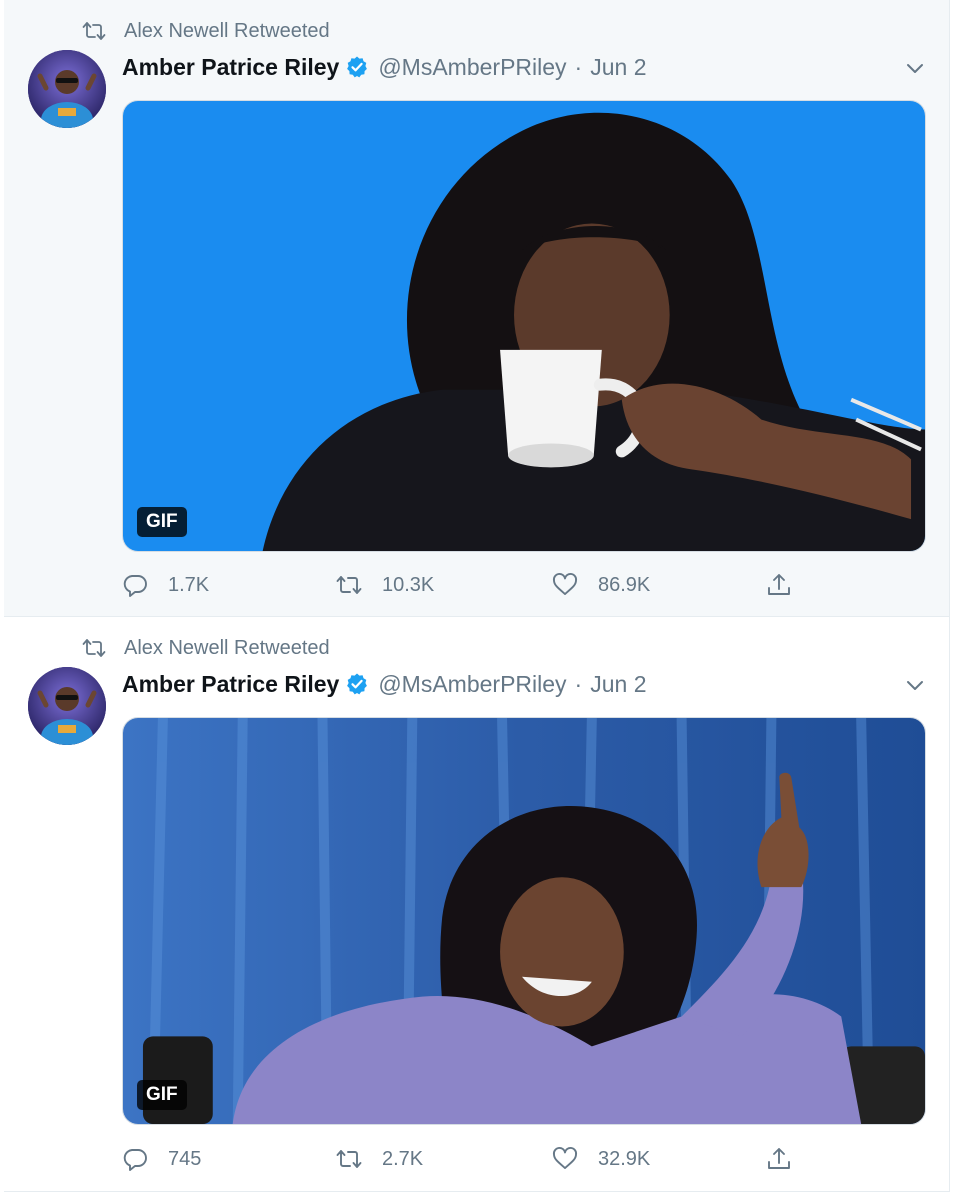 The image size is (964, 1192). What do you see at coordinates (624, 1158) in the screenshot?
I see `like-count: 32.9K` at bounding box center [624, 1158].